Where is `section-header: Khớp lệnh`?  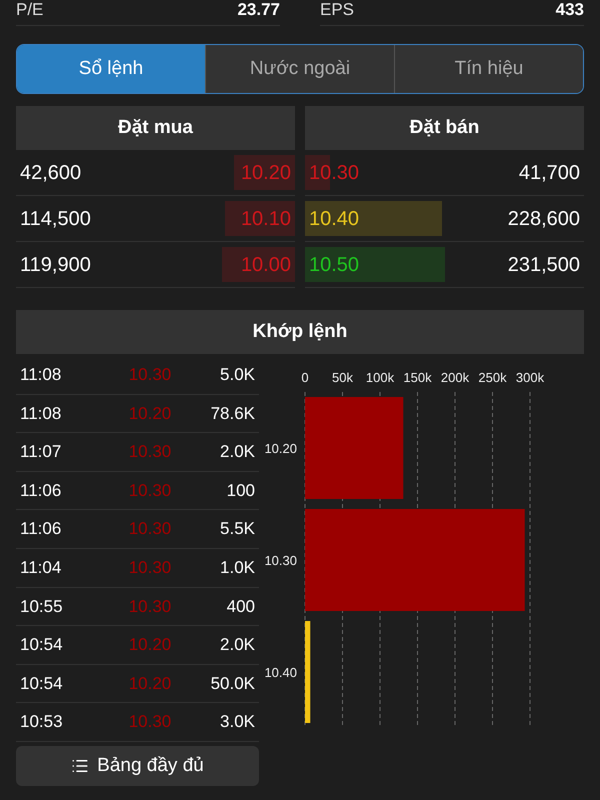 section-header: Khớp lệnh is located at coordinates (300, 332).